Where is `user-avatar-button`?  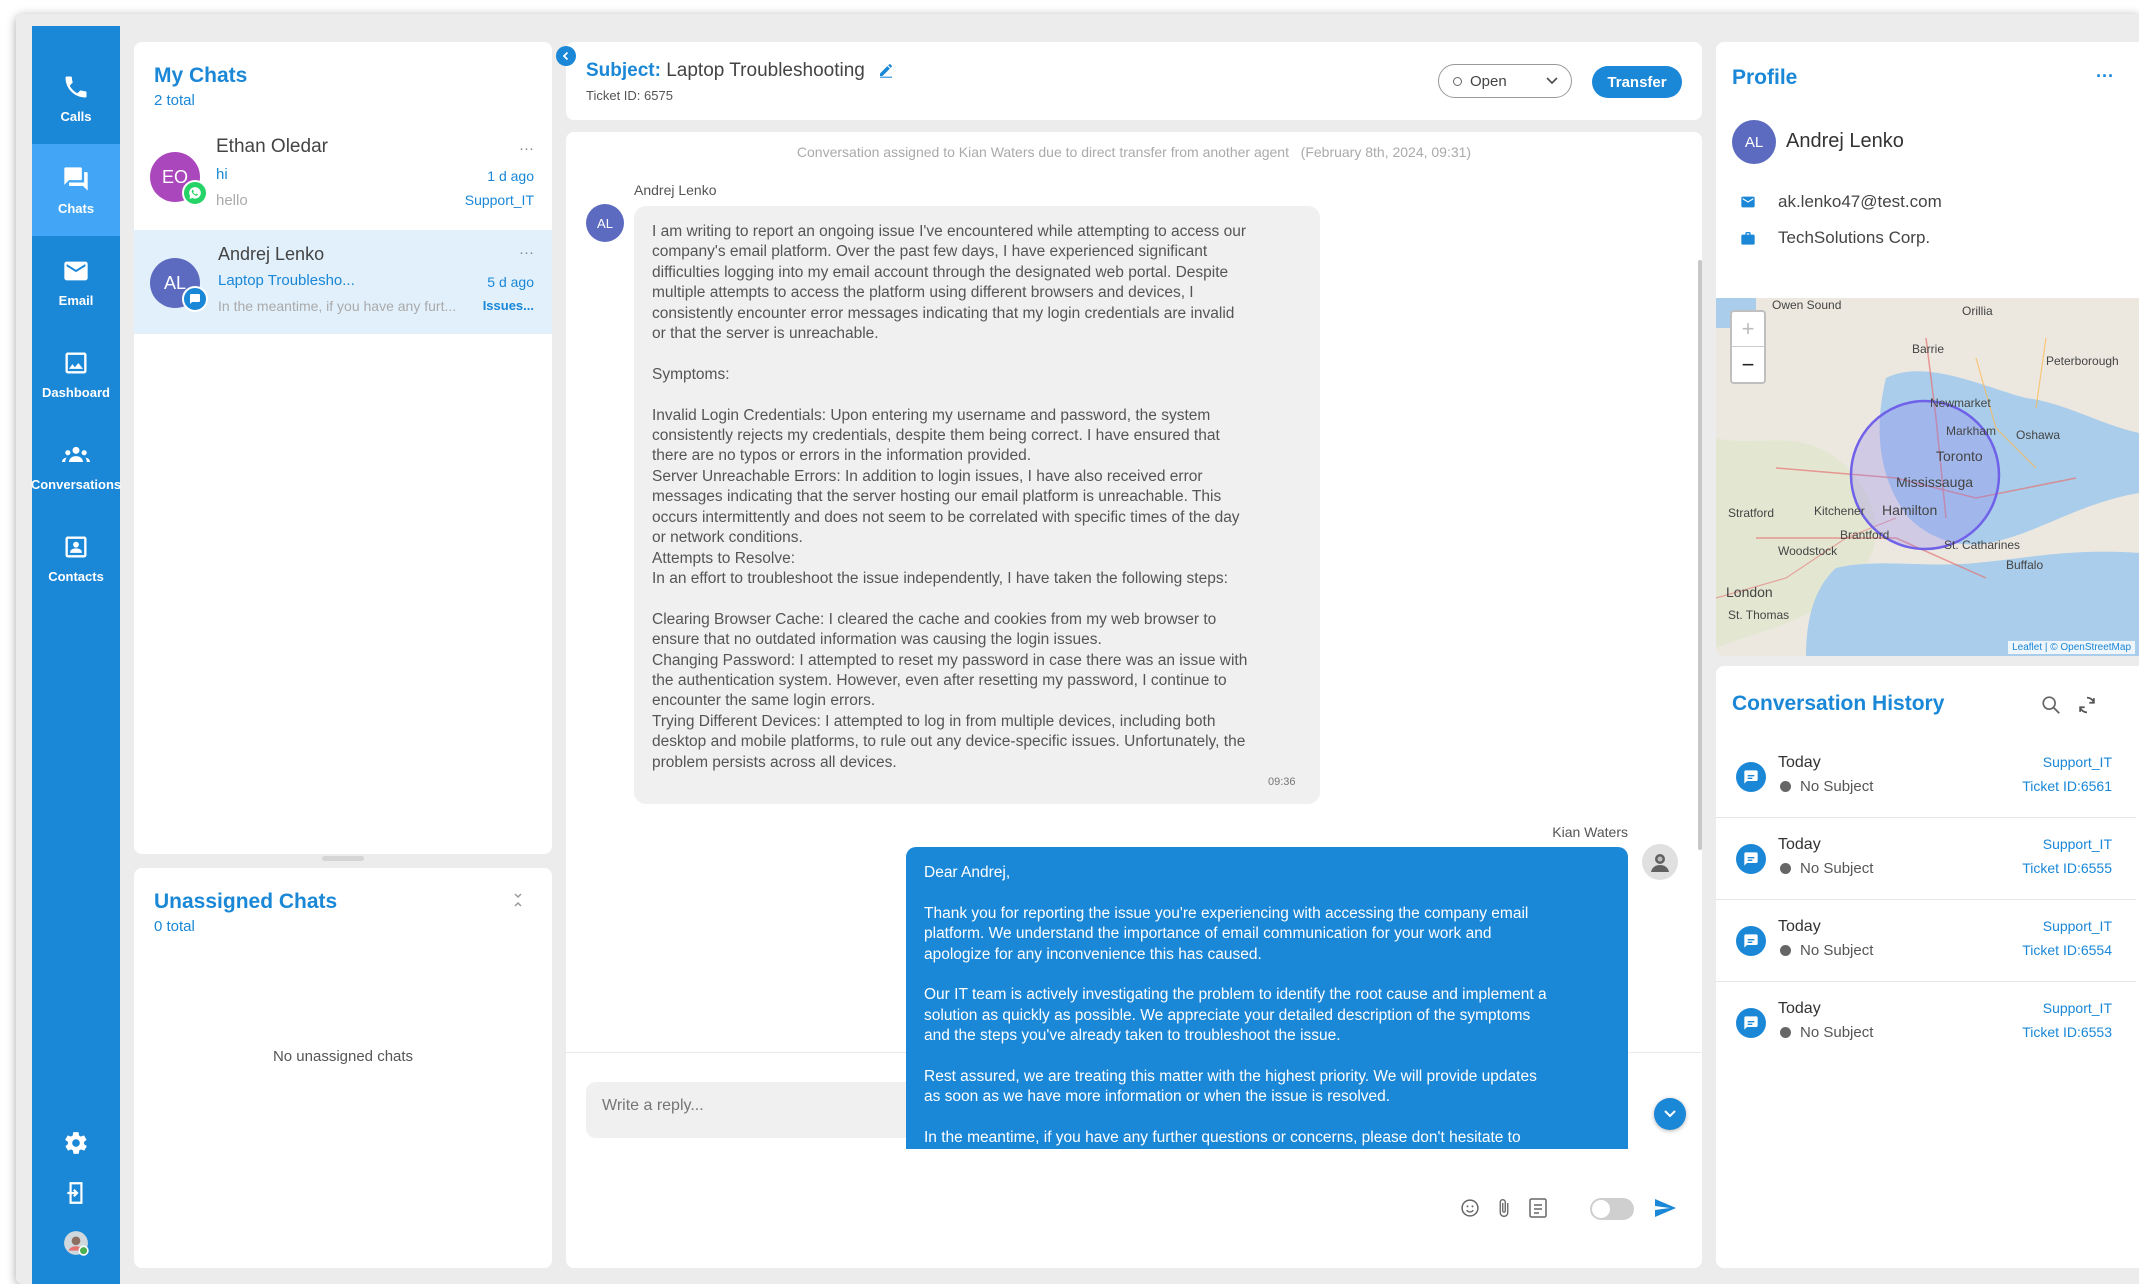
user-avatar-button is located at coordinates (76, 1243).